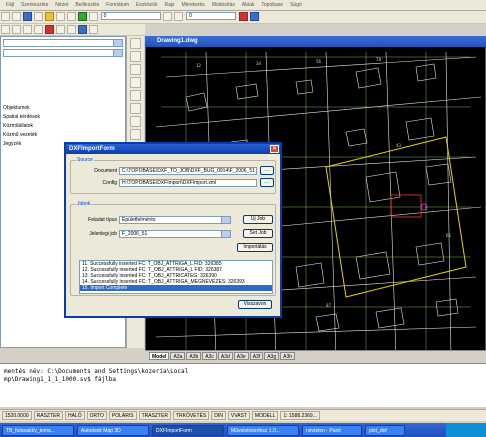  What do you see at coordinates (63, 135) in the screenshot?
I see `tree-item: Közmű vezeték` at bounding box center [63, 135].